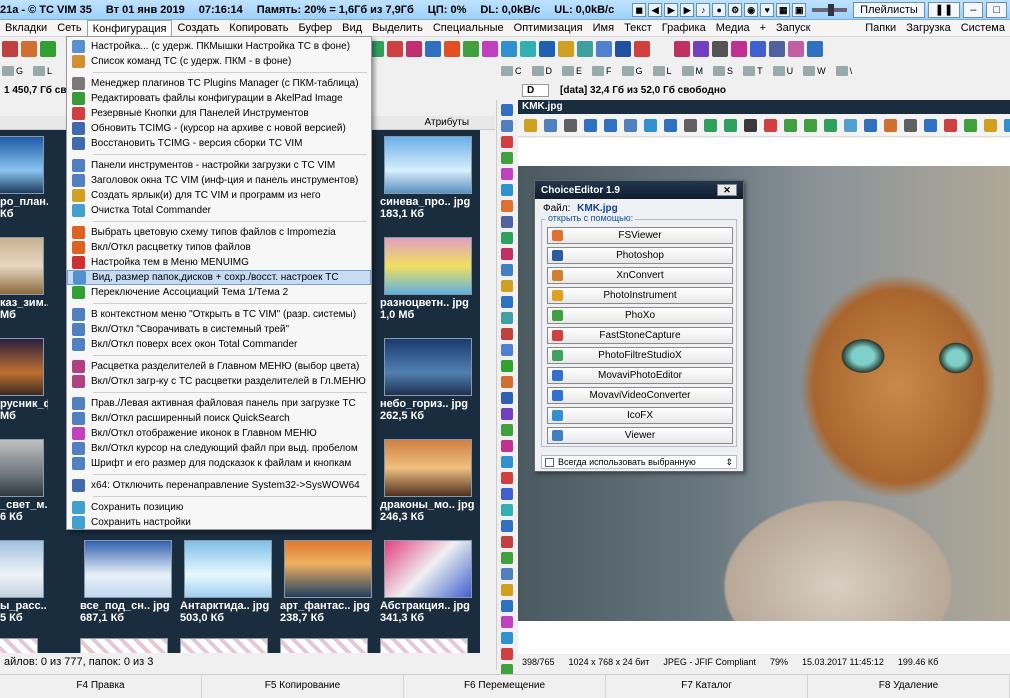 This screenshot has height=698, width=1010. Describe the element at coordinates (219, 418) in the screenshot. I see `config-menu-item: Вкл/Откл расширенный поиск QuickSearch` at that location.